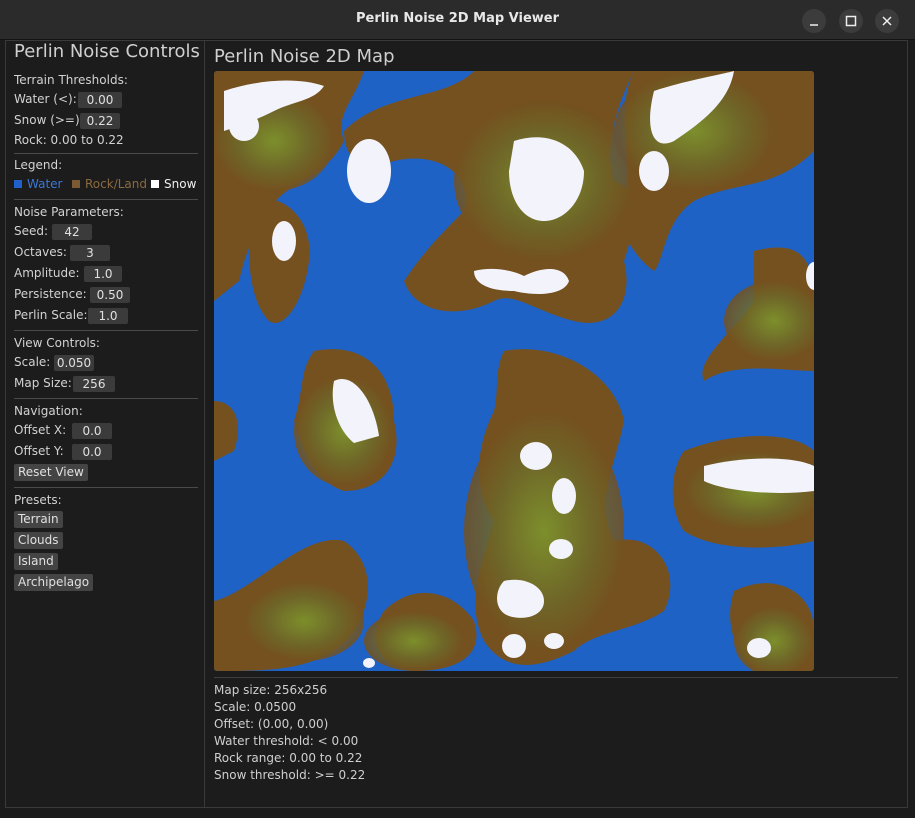  Describe the element at coordinates (47, 273) in the screenshot. I see `amplitude-label: Amplitude:` at that location.